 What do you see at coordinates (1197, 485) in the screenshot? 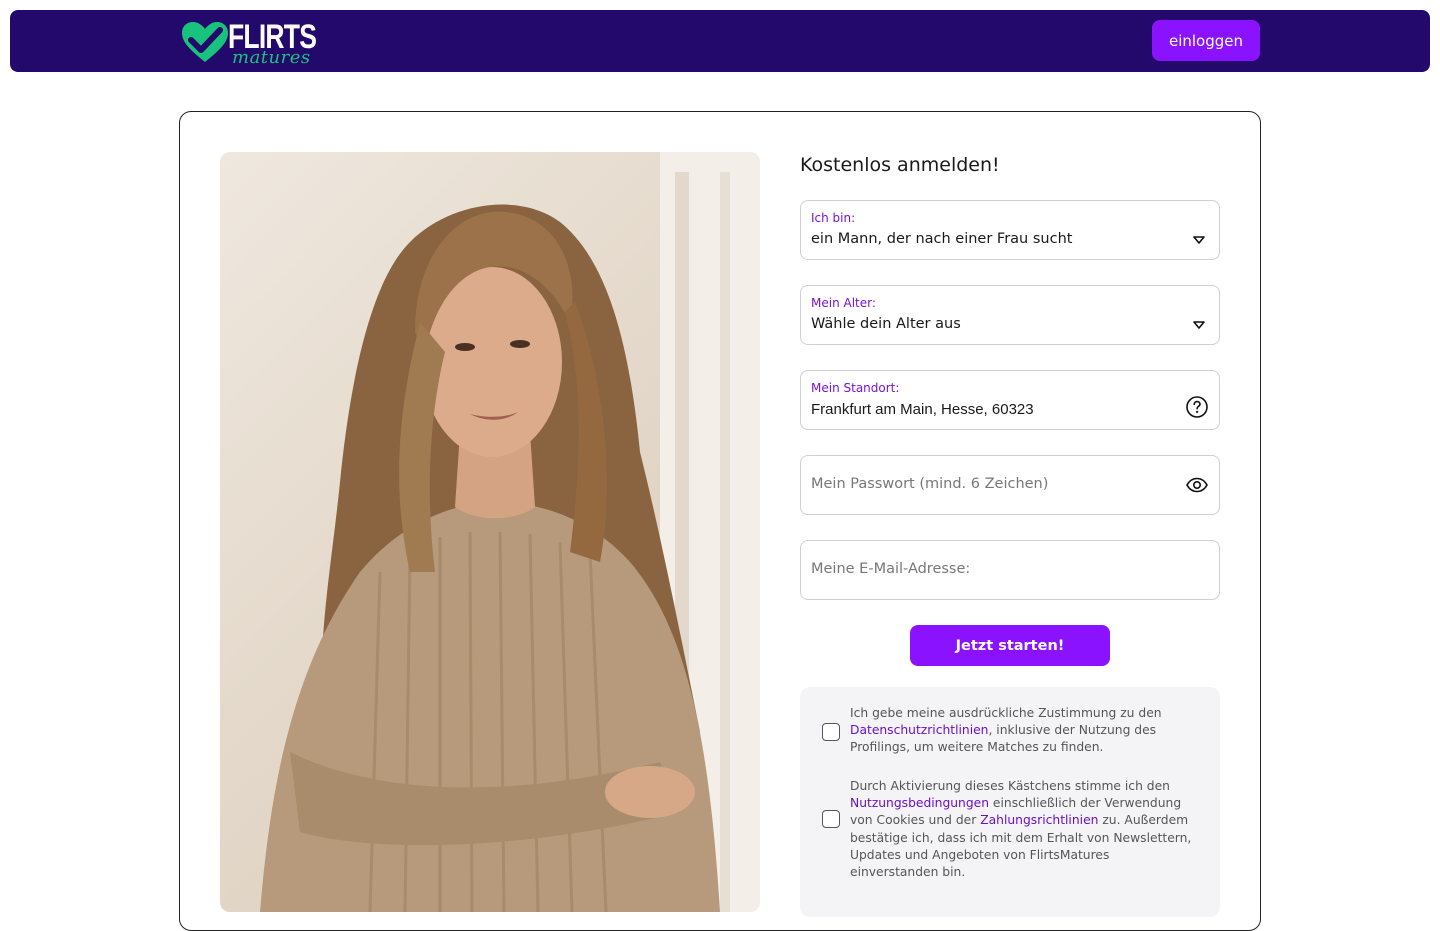
I see `eye-icon` at bounding box center [1197, 485].